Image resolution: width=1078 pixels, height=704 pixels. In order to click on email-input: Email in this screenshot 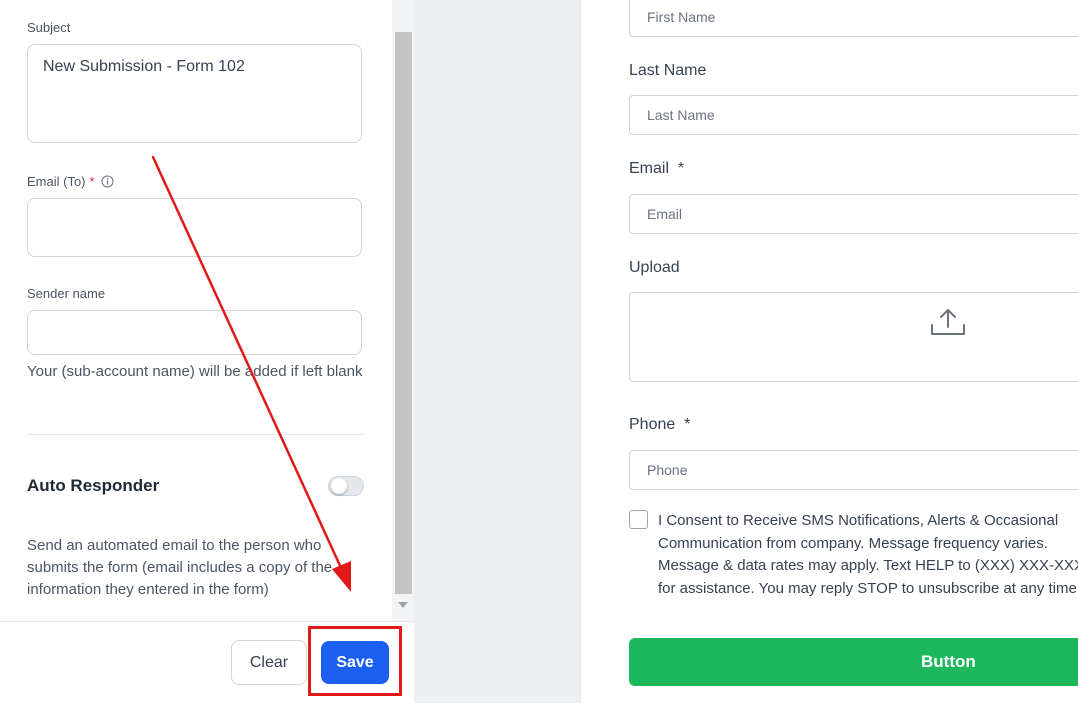, I will do `click(853, 214)`.